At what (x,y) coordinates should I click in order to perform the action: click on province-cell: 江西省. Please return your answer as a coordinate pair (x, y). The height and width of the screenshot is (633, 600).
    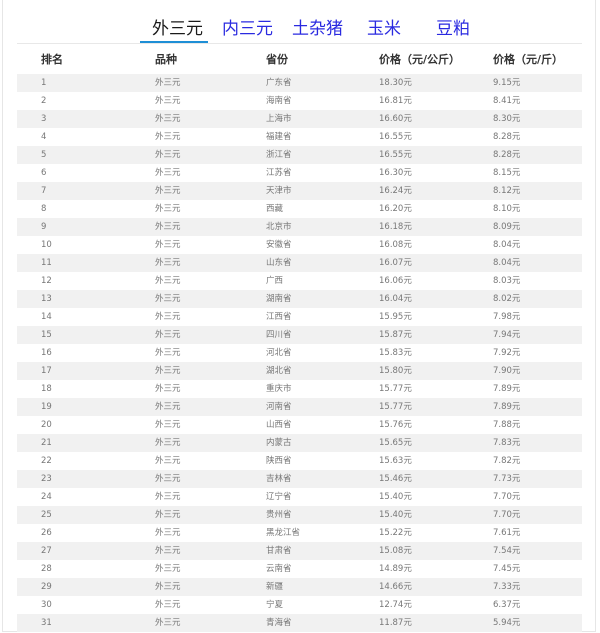
    Looking at the image, I should click on (279, 317).